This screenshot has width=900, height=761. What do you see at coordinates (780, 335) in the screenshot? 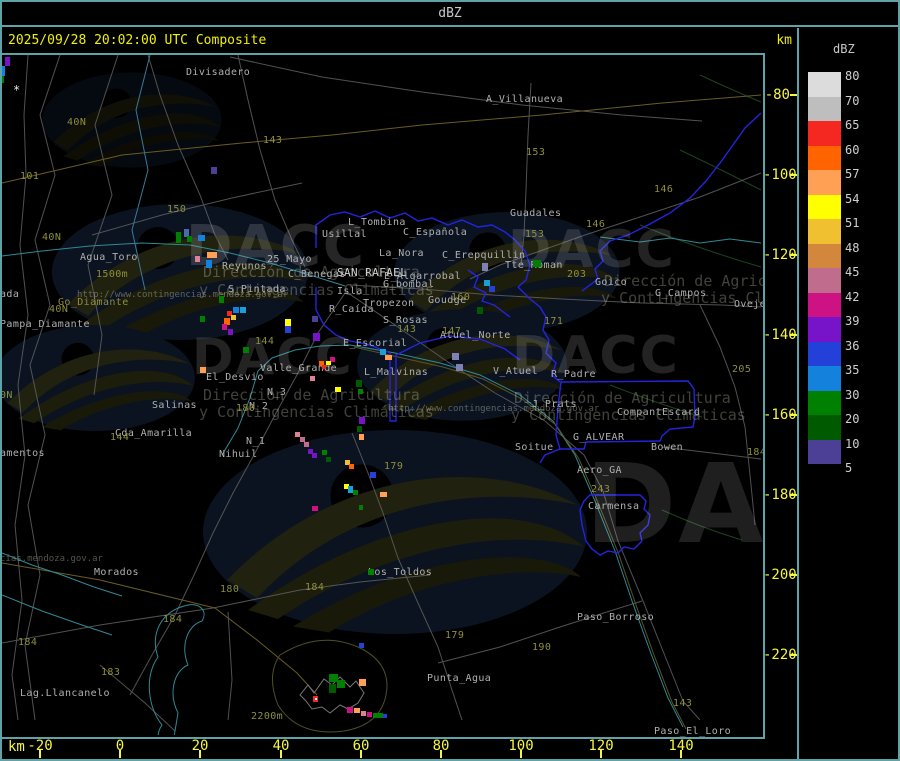
I see `right-axis-tick-label: -140` at bounding box center [780, 335].